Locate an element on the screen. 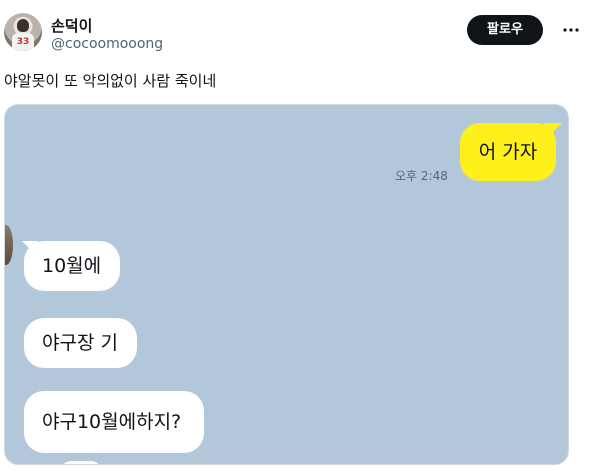  my-message-bubble: 어 가자 is located at coordinates (508, 152).